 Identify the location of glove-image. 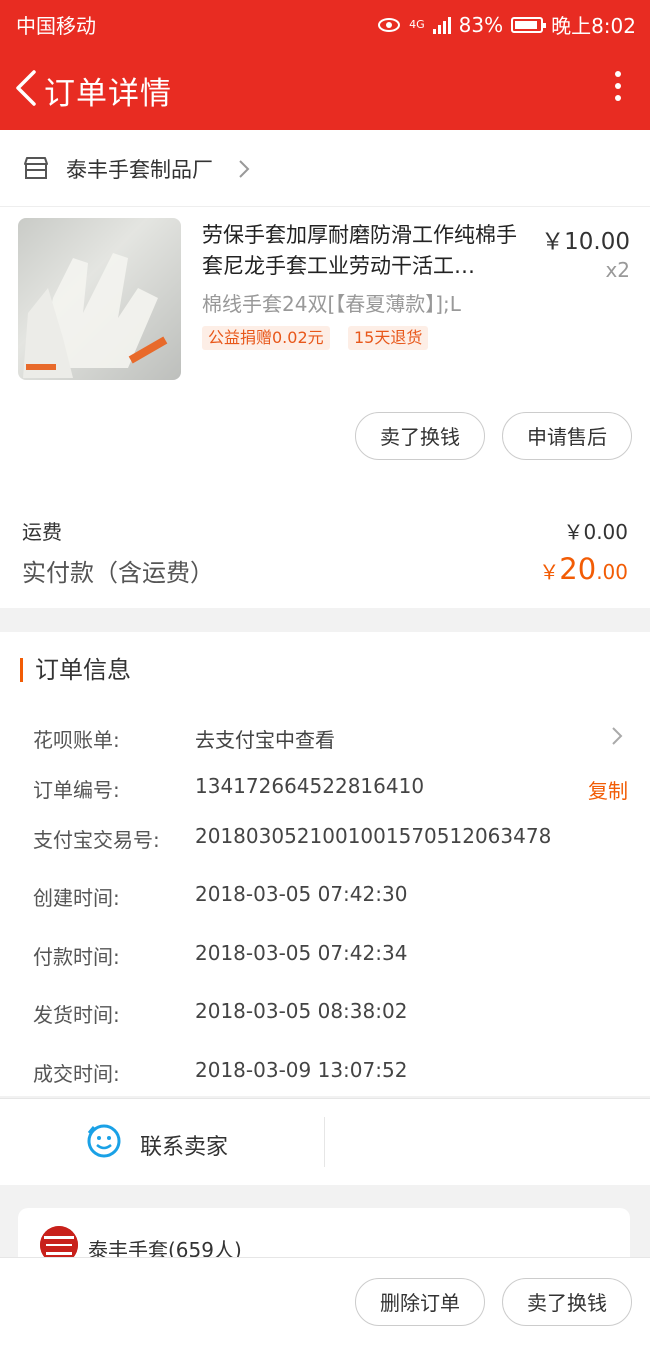
(95, 315).